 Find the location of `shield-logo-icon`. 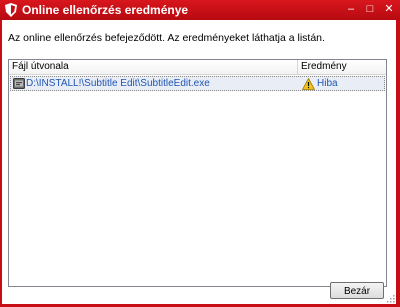

shield-logo-icon is located at coordinates (11, 10).